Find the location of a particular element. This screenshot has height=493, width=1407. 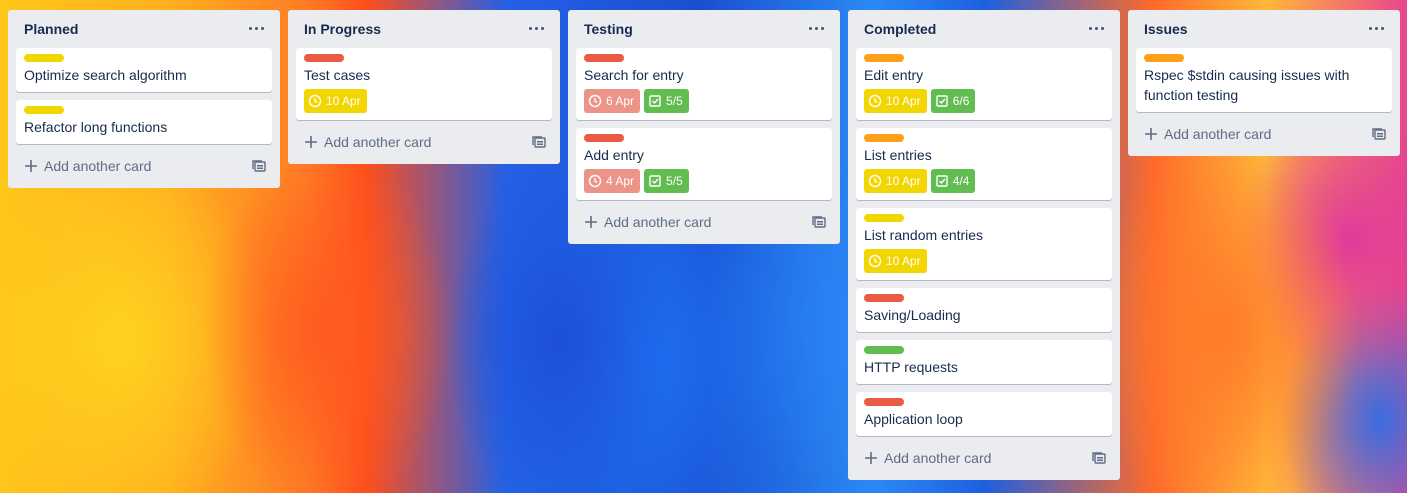

card: HTTP requests is located at coordinates (984, 362).